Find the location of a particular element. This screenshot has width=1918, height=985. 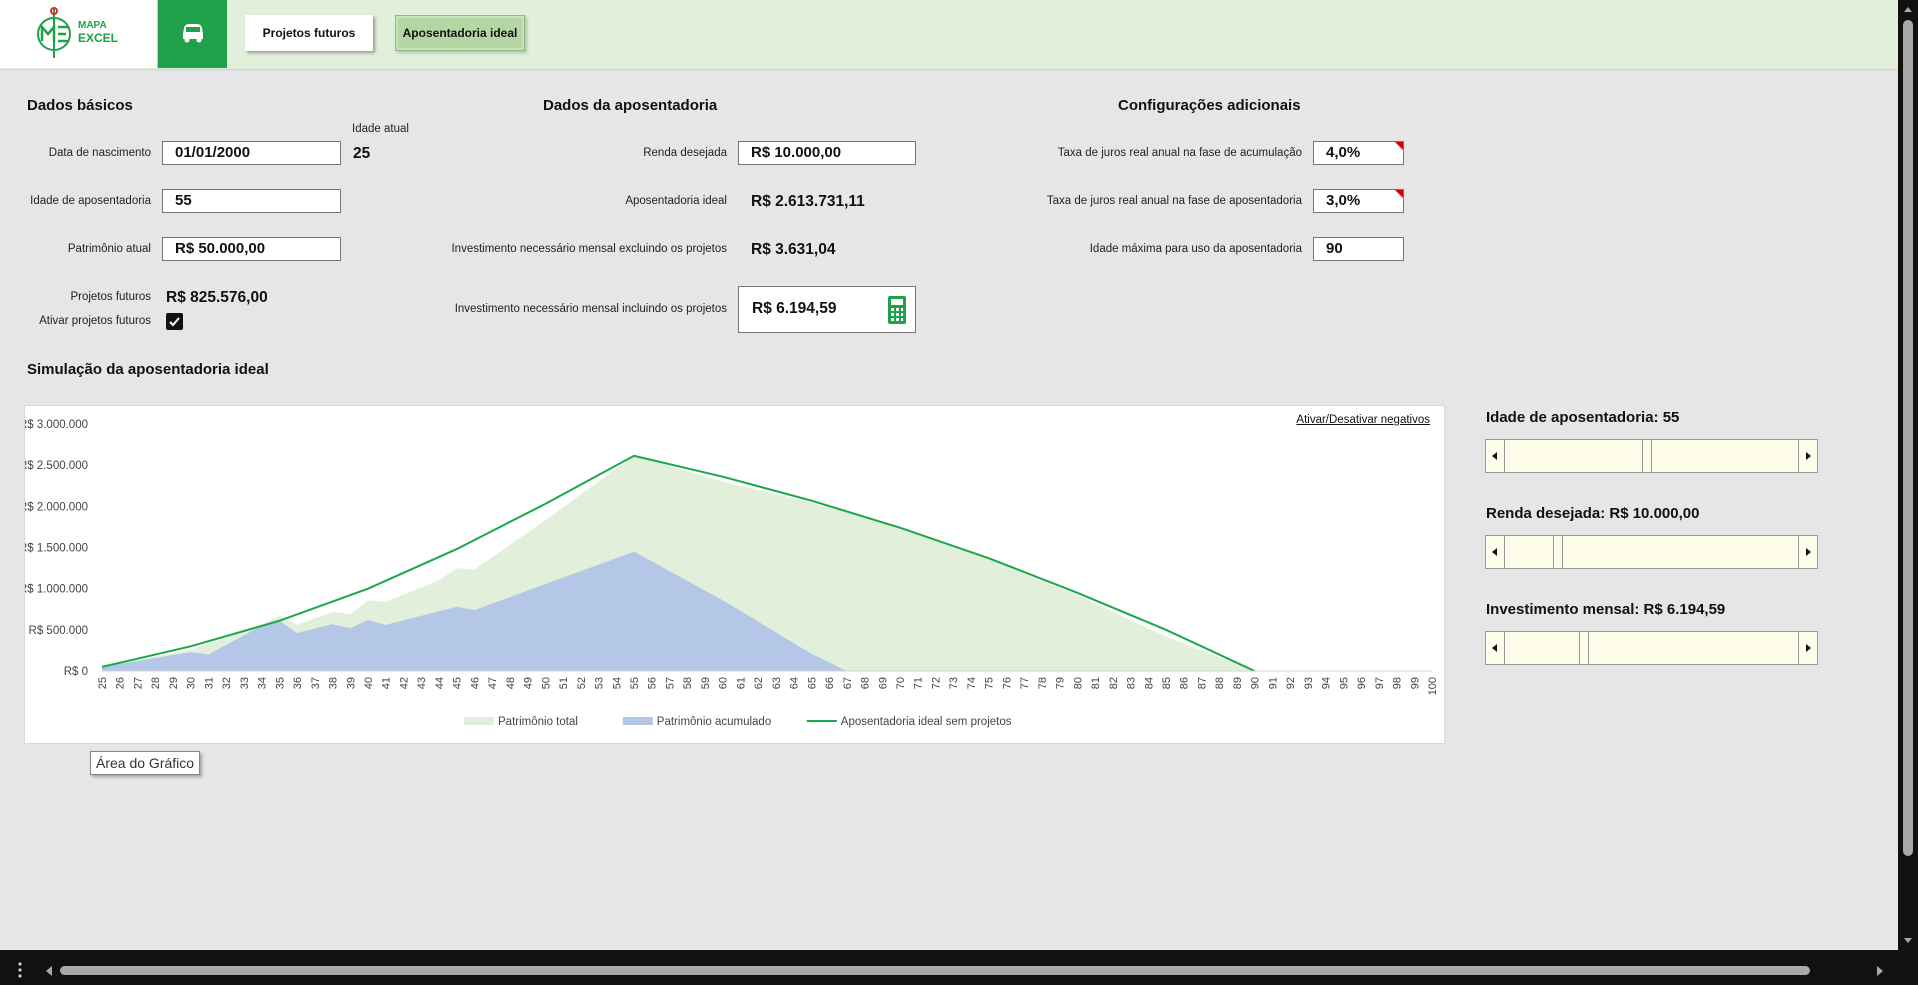

x-tick-label: 94 is located at coordinates (1327, 683).